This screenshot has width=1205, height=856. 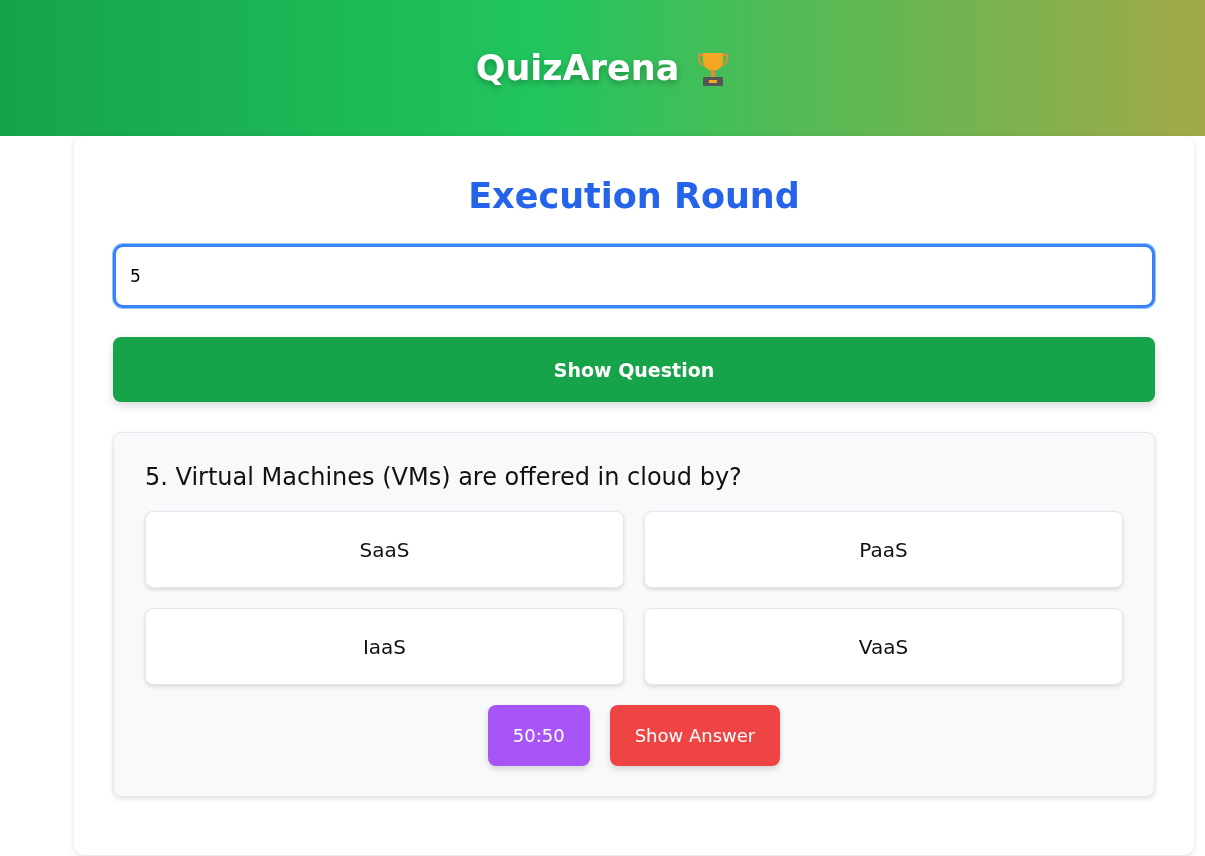 What do you see at coordinates (883, 646) in the screenshot?
I see `answer-option: VaaS` at bounding box center [883, 646].